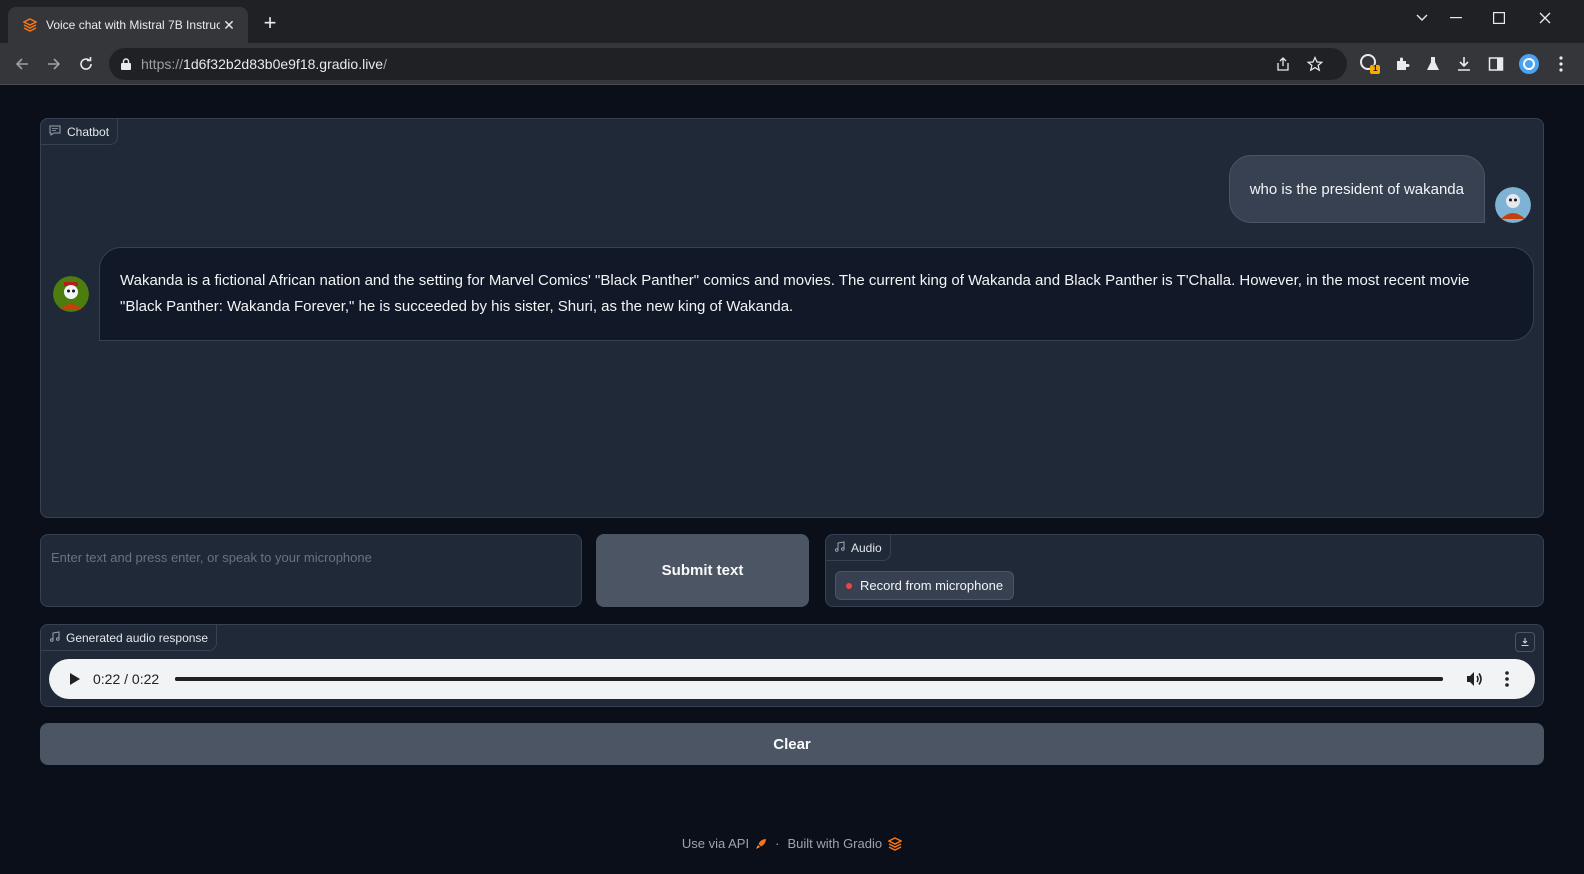  What do you see at coordinates (71, 294) in the screenshot?
I see `bot-avatar` at bounding box center [71, 294].